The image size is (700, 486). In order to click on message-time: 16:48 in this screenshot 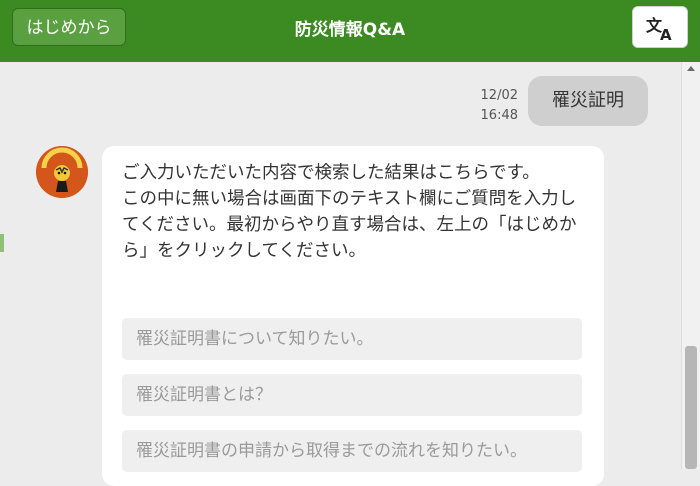, I will do `click(499, 115)`.